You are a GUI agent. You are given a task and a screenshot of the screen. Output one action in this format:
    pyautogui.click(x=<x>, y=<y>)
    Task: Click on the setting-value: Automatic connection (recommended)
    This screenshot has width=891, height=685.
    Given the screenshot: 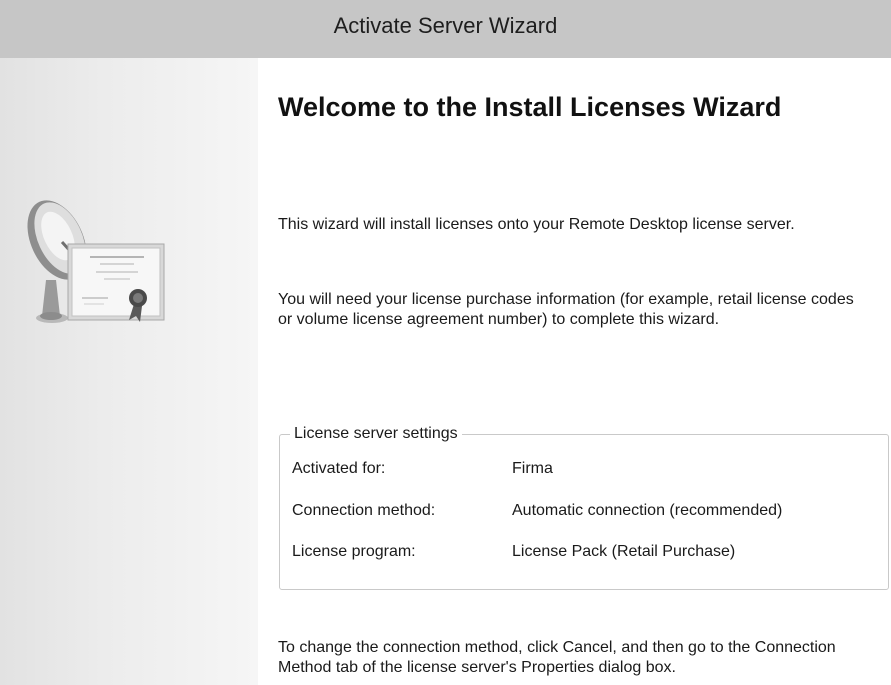 What is the action you would take?
    pyautogui.click(x=647, y=510)
    